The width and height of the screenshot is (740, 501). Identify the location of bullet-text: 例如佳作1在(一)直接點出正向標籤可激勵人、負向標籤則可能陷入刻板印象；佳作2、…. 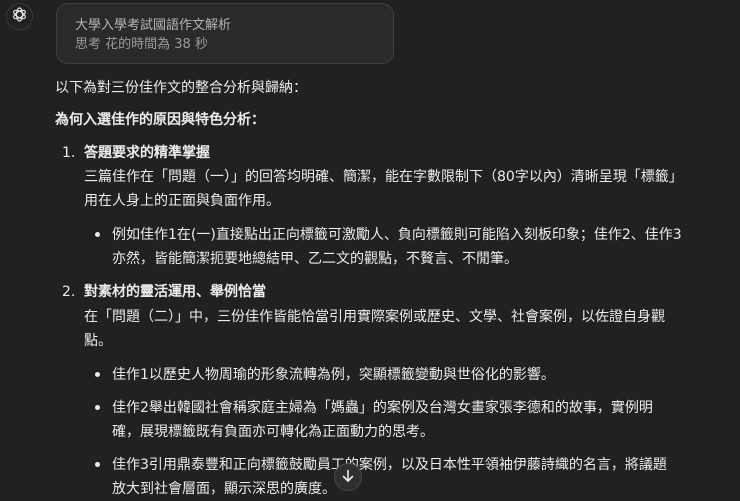
(397, 235).